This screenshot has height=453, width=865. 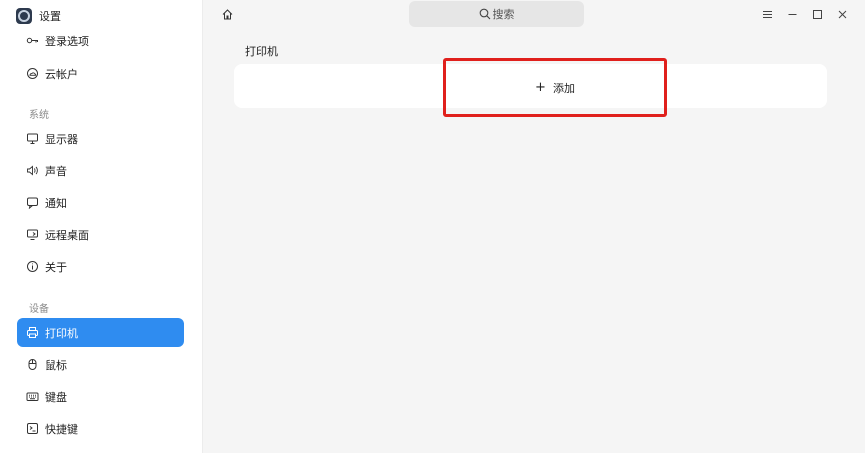 I want to click on info-icon, so click(x=32, y=266).